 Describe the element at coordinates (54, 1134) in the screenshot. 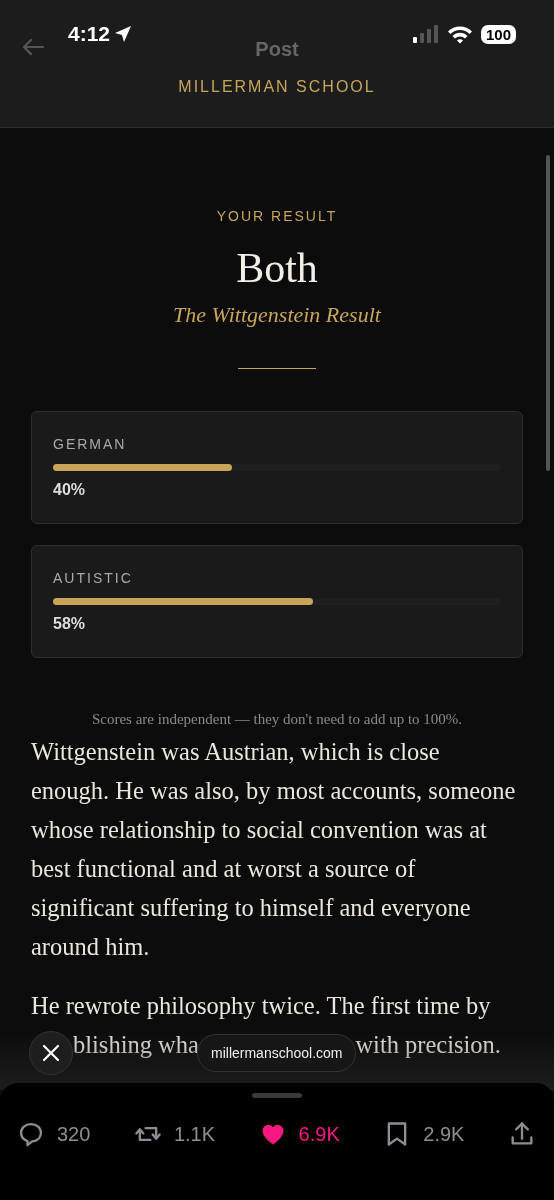

I see `reply-action: 320` at that location.